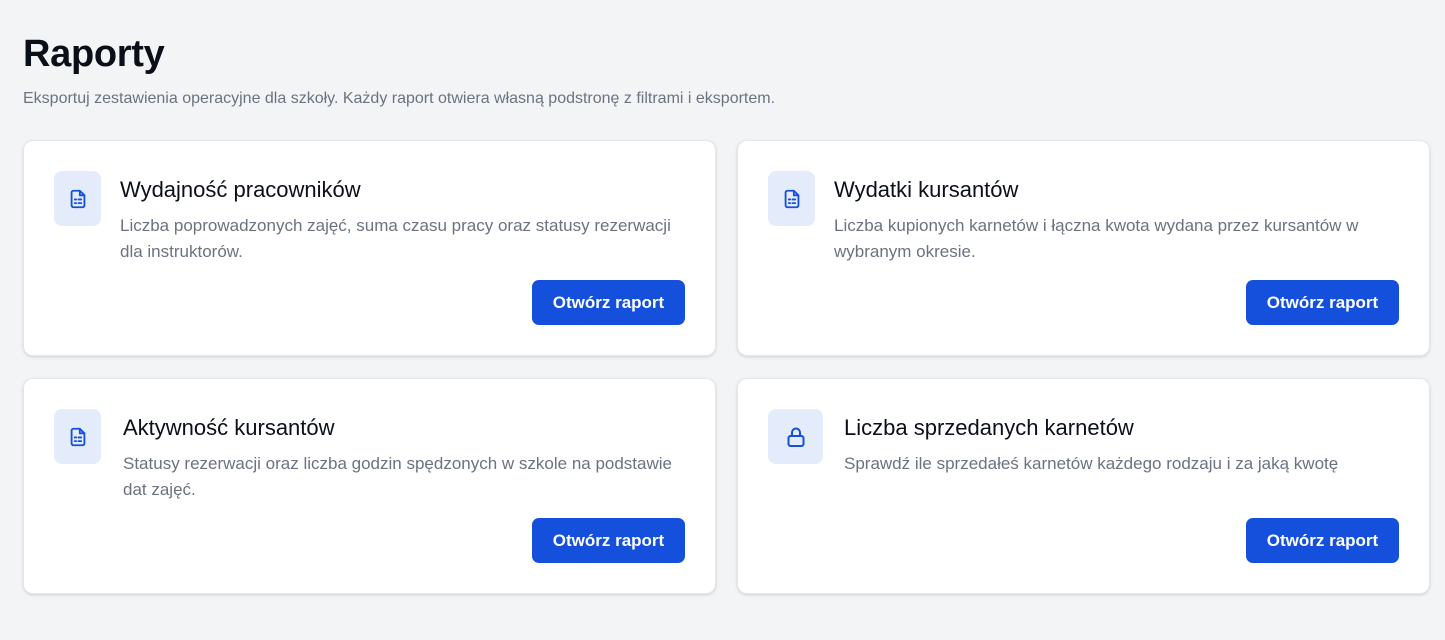 This screenshot has height=640, width=1445. I want to click on card-title: Wydatki kursantów, so click(926, 189).